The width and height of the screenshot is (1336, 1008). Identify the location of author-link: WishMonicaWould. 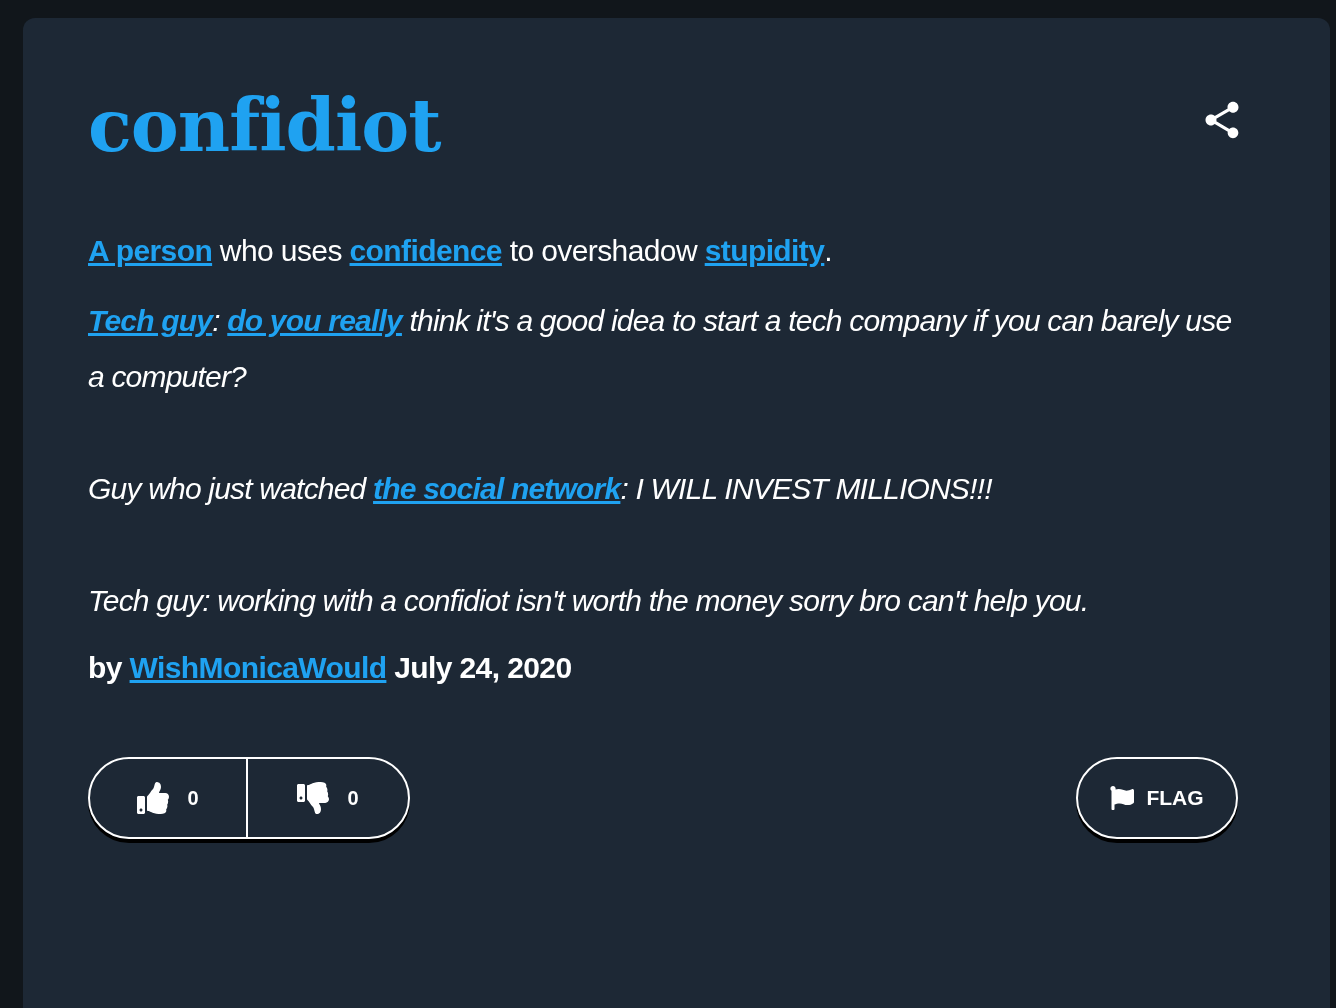
(258, 668).